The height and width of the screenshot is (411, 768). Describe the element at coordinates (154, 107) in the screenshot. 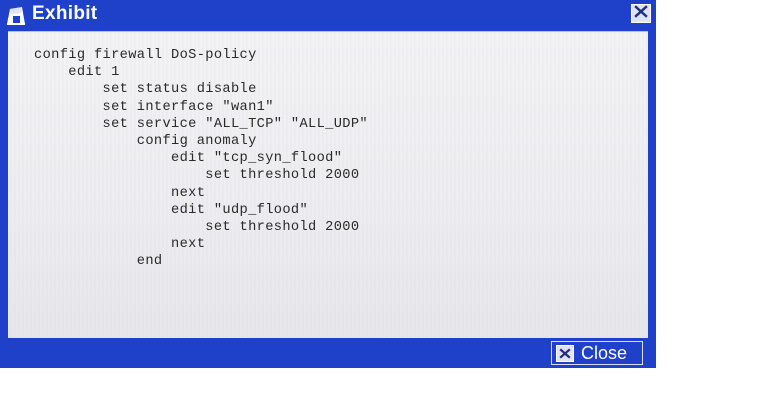

I see `code-line: set interface "wan1"` at that location.